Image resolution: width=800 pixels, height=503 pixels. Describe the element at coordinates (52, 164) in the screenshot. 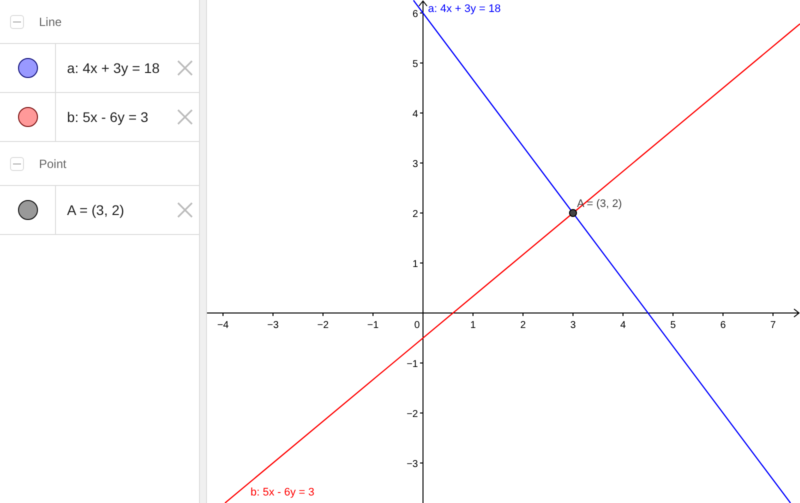

I see `group-label: Point` at that location.